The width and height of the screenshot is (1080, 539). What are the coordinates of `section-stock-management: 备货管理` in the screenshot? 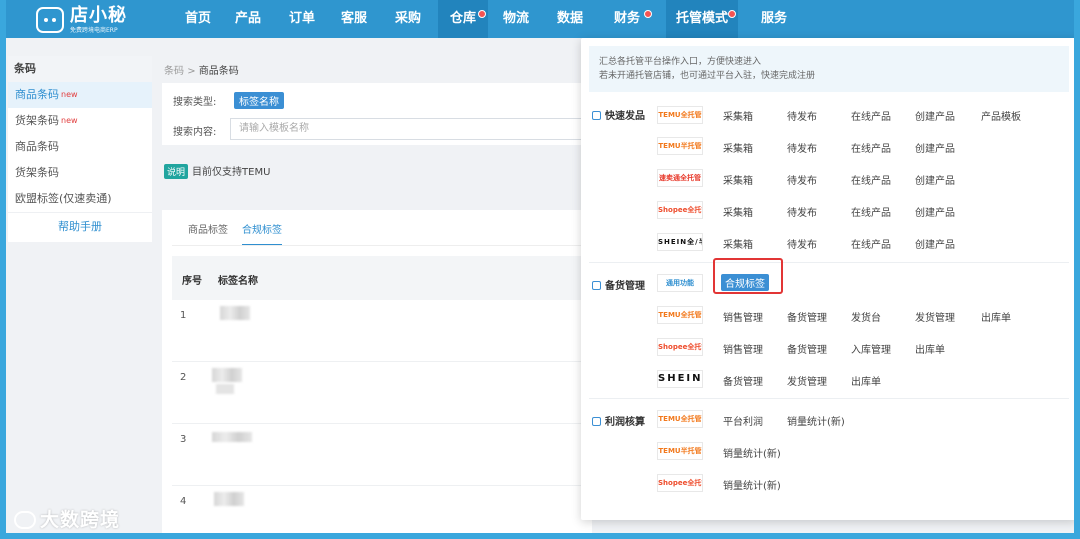 It's located at (618, 284).